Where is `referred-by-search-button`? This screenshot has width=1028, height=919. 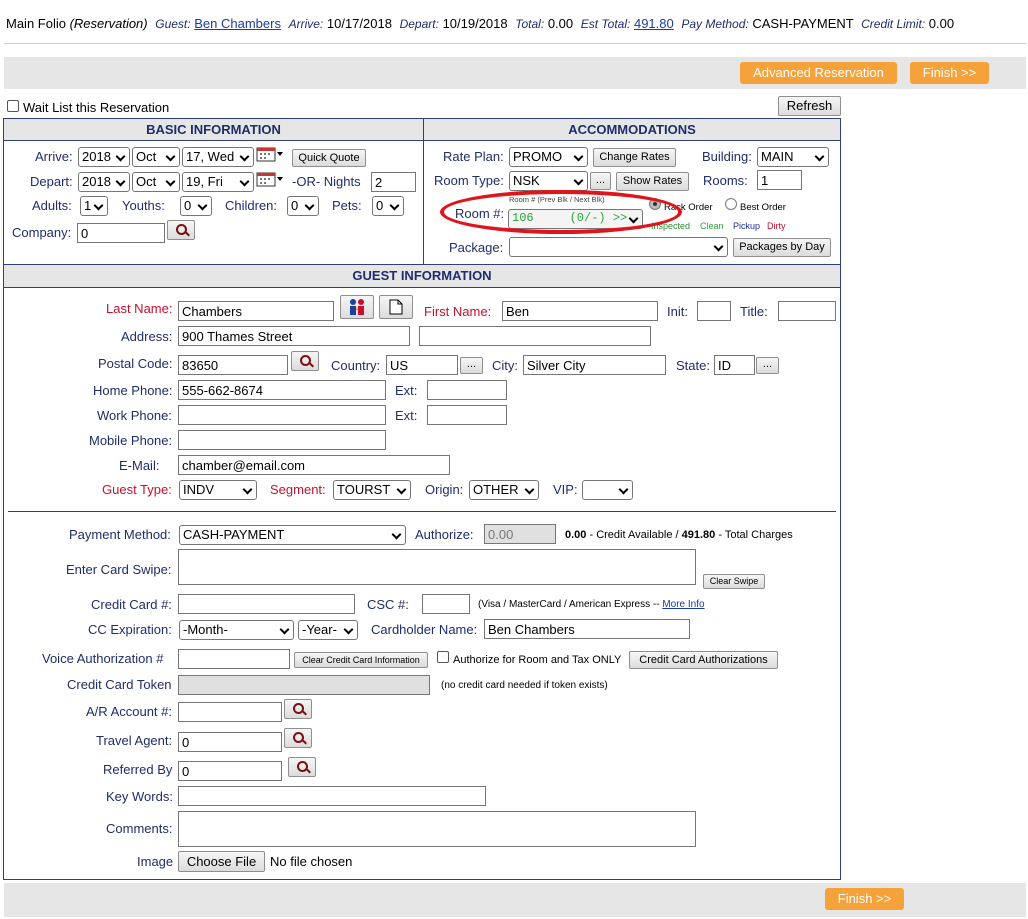
referred-by-search-button is located at coordinates (302, 767).